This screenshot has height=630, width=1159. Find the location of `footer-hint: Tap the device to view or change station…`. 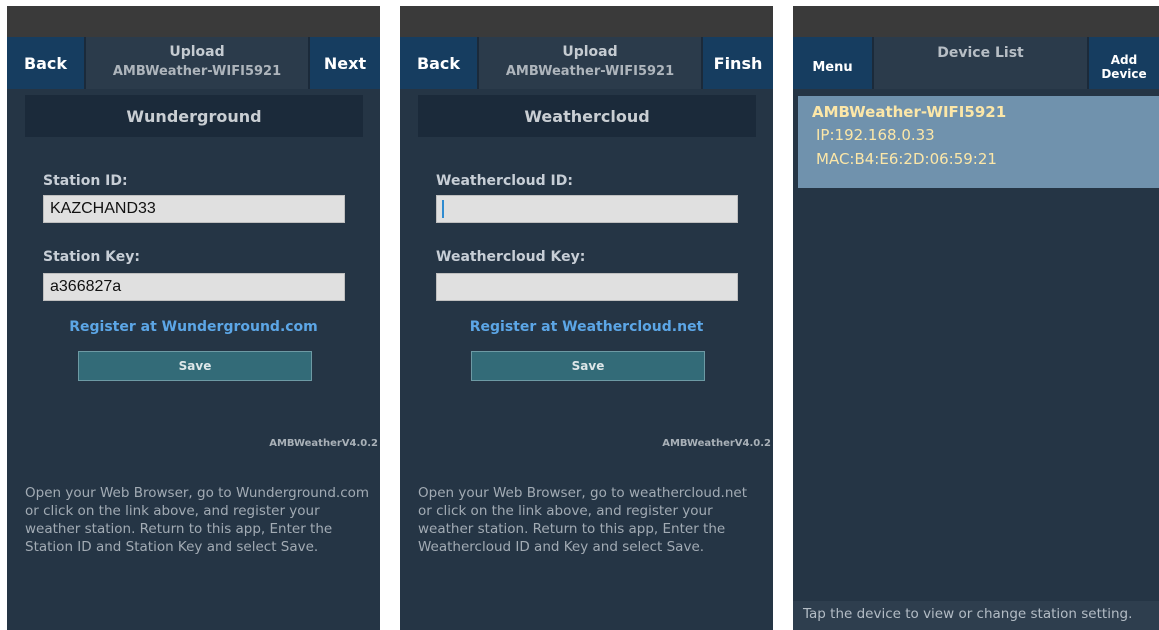

footer-hint: Tap the device to view or change station… is located at coordinates (976, 615).